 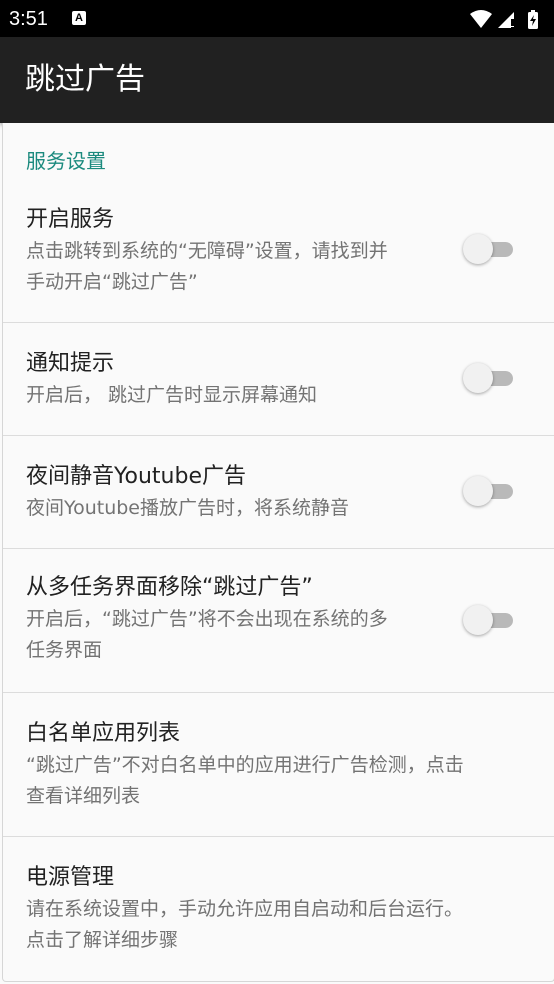 What do you see at coordinates (245, 780) in the screenshot?
I see `pref-summary: “跳过广告”不对白名单中的应用进行广告检测，点击 查看详细列表` at bounding box center [245, 780].